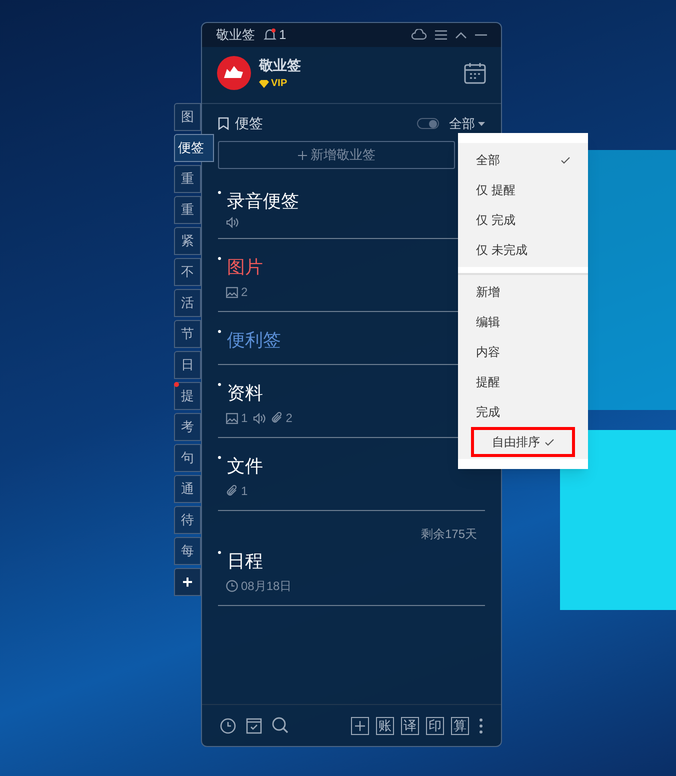 This screenshot has width=676, height=776. I want to click on side-tab: 图, so click(187, 117).